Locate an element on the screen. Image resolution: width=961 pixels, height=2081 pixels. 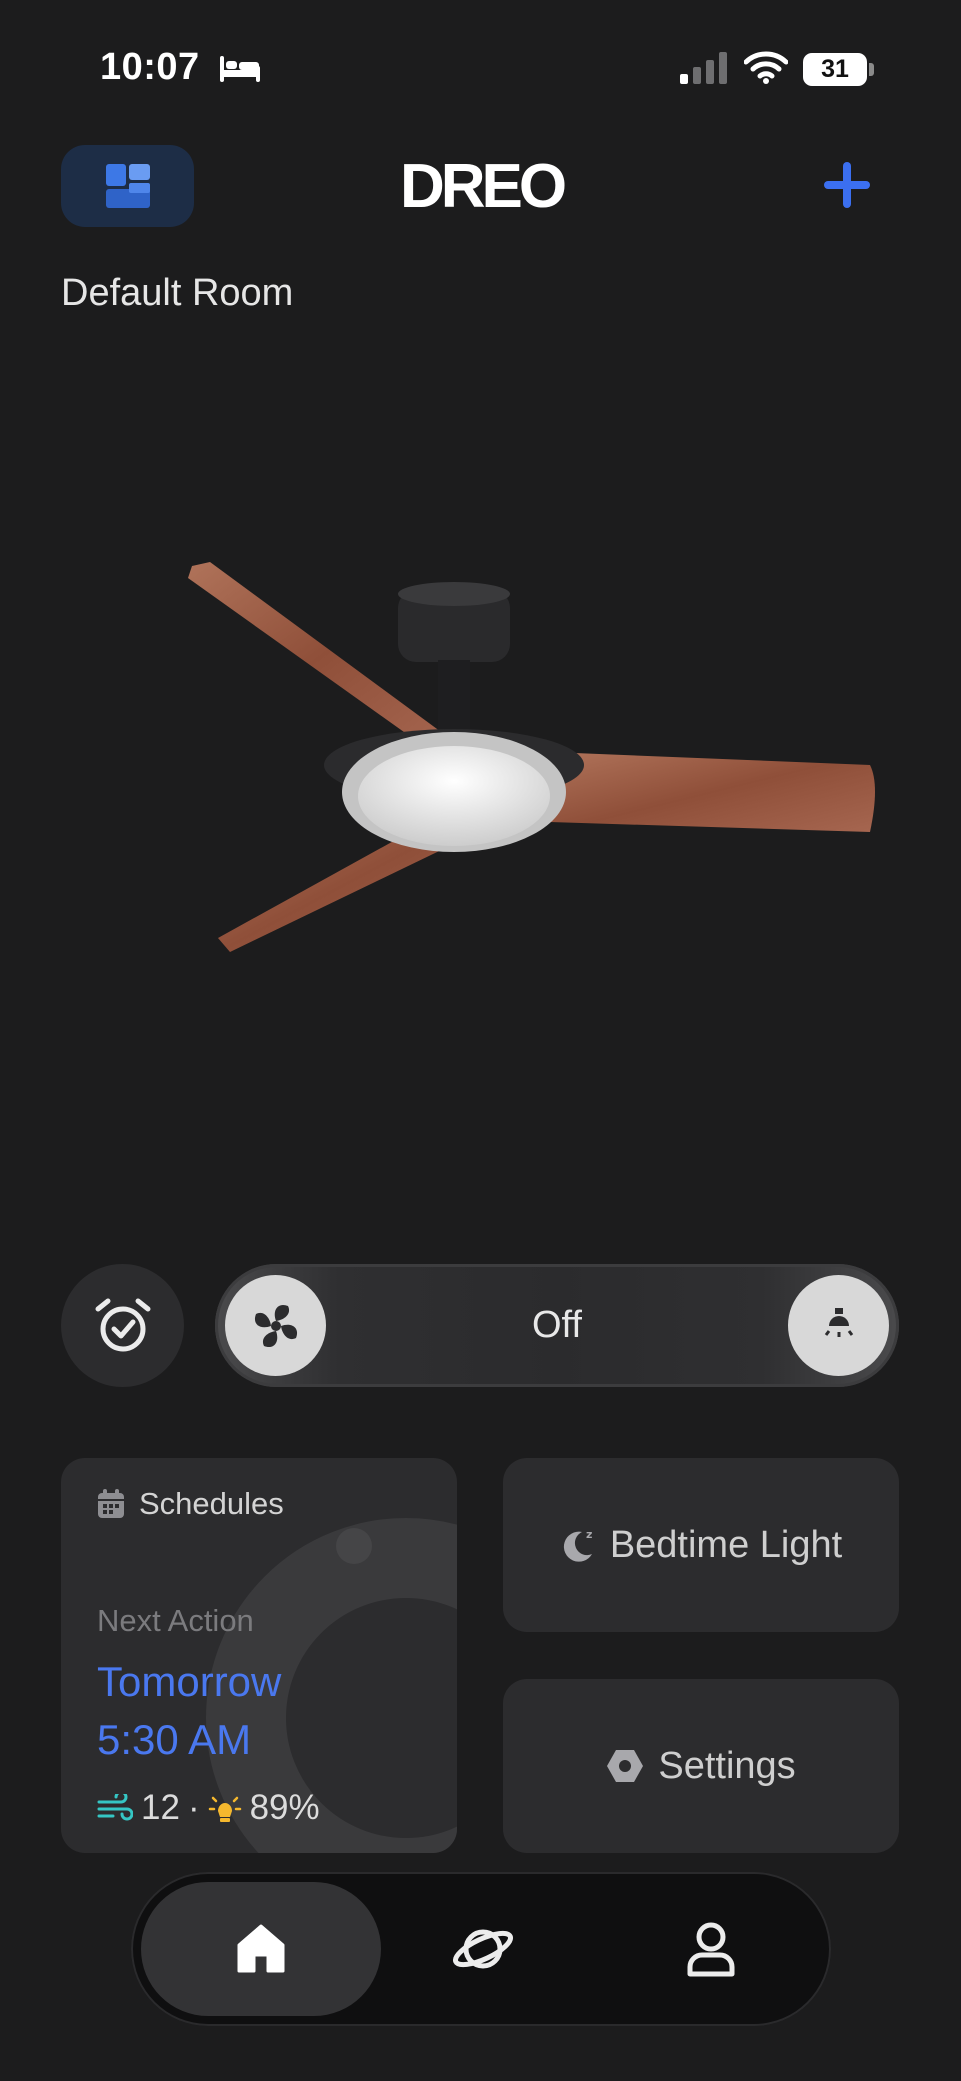
room-title: Default Room is located at coordinates (177, 293).